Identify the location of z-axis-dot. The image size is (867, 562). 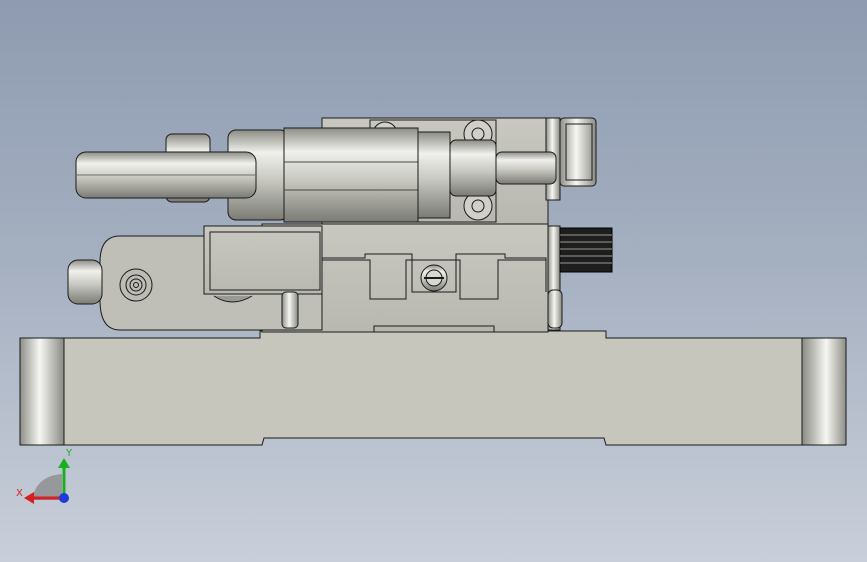
(64, 498).